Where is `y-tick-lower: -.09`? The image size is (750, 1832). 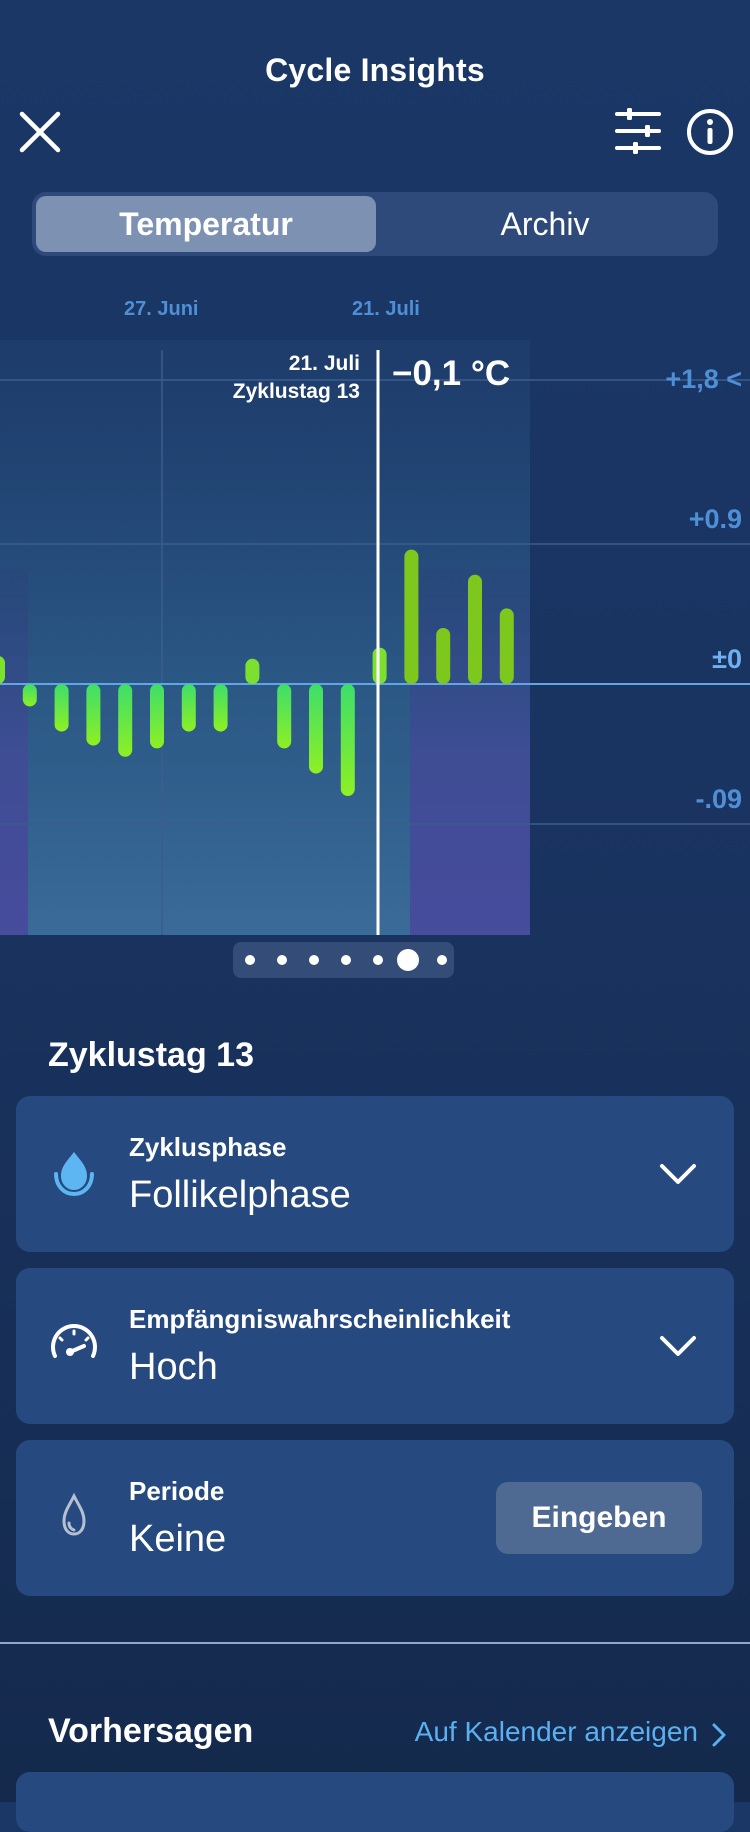
y-tick-lower: -.09 is located at coordinates (718, 799).